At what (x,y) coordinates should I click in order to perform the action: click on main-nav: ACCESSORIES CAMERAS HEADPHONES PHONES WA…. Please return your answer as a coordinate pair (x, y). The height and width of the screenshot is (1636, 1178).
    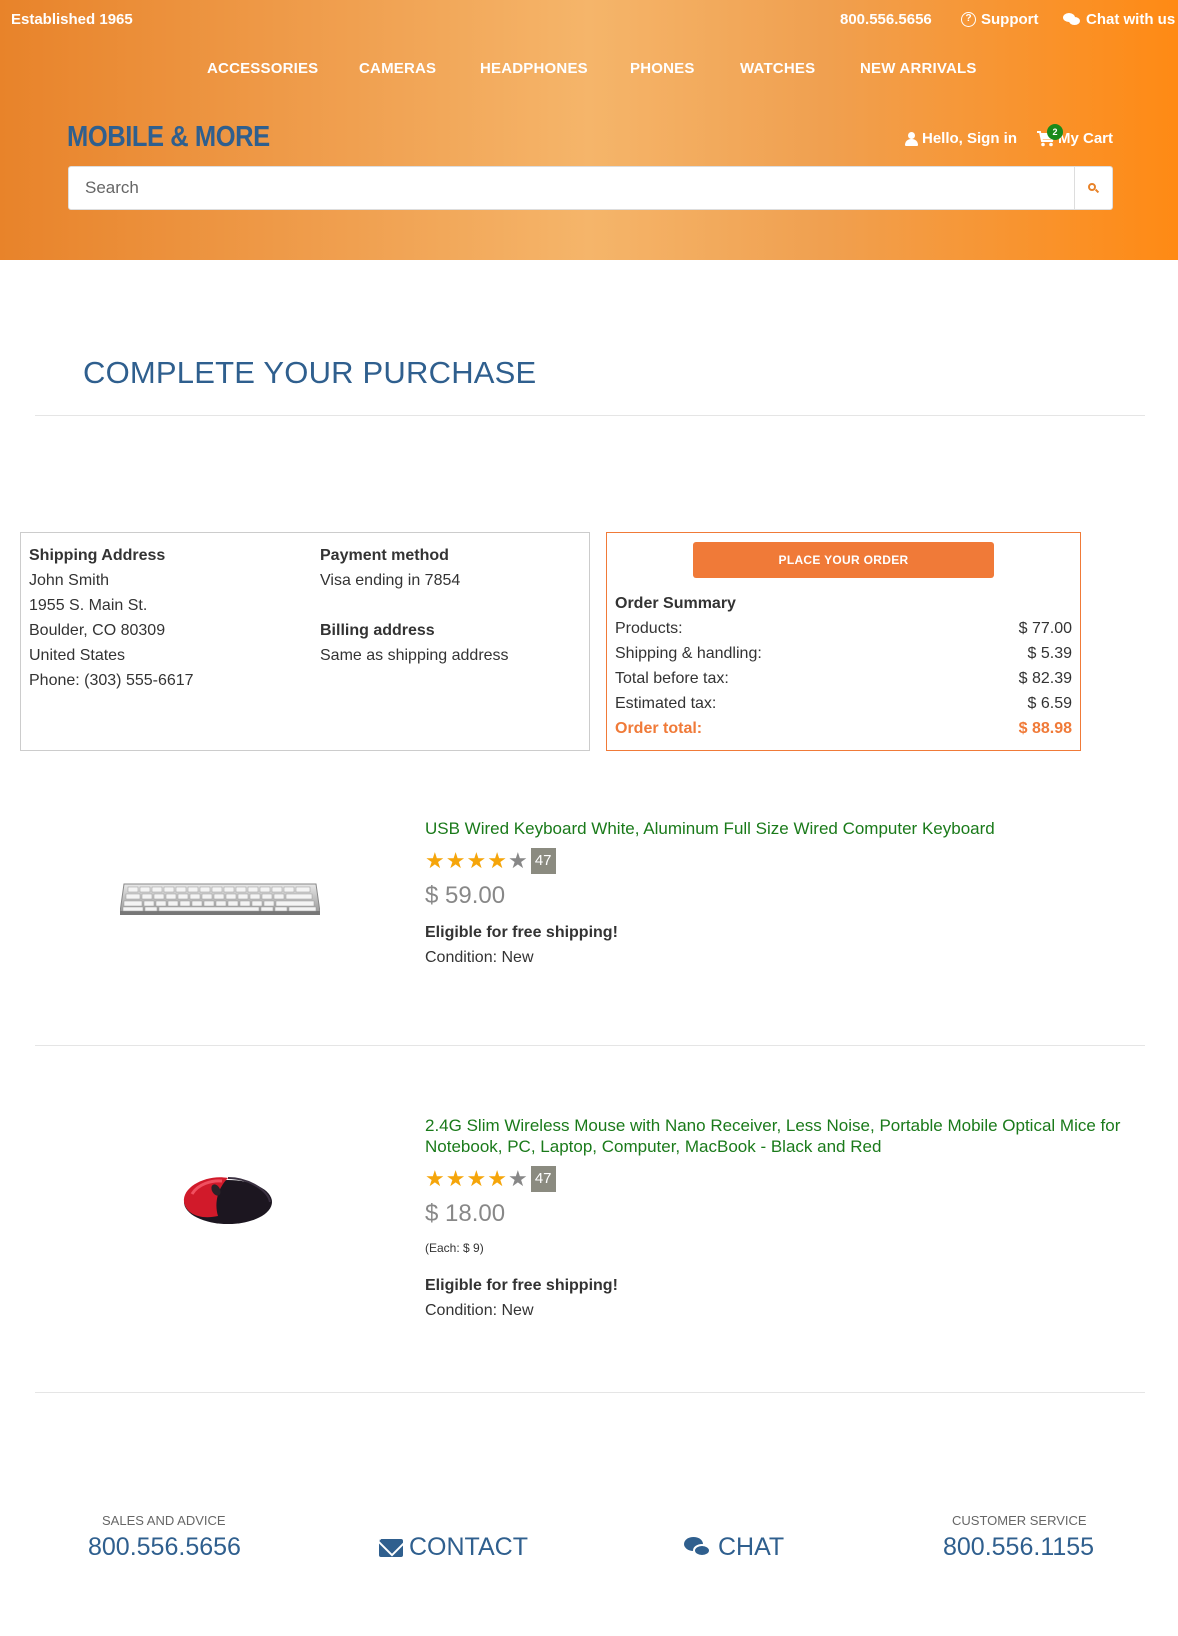
    Looking at the image, I should click on (589, 70).